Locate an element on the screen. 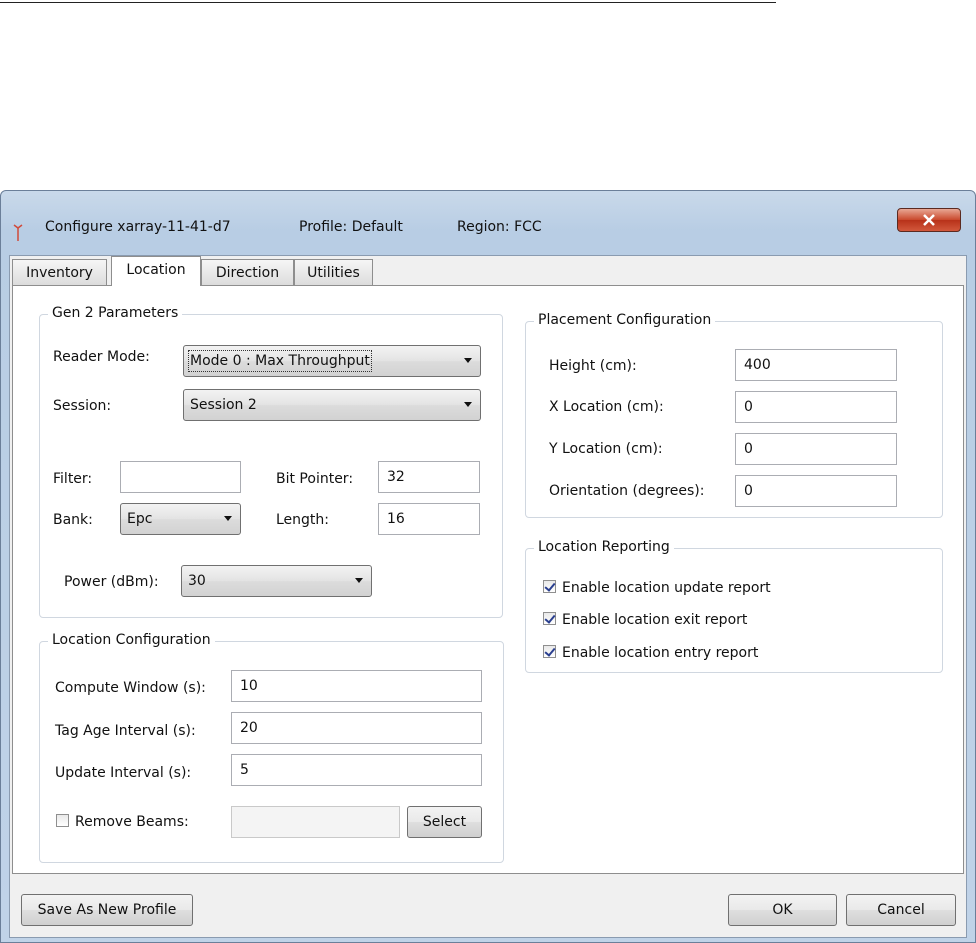 The width and height of the screenshot is (976, 943). bank-value: Epc is located at coordinates (140, 519).